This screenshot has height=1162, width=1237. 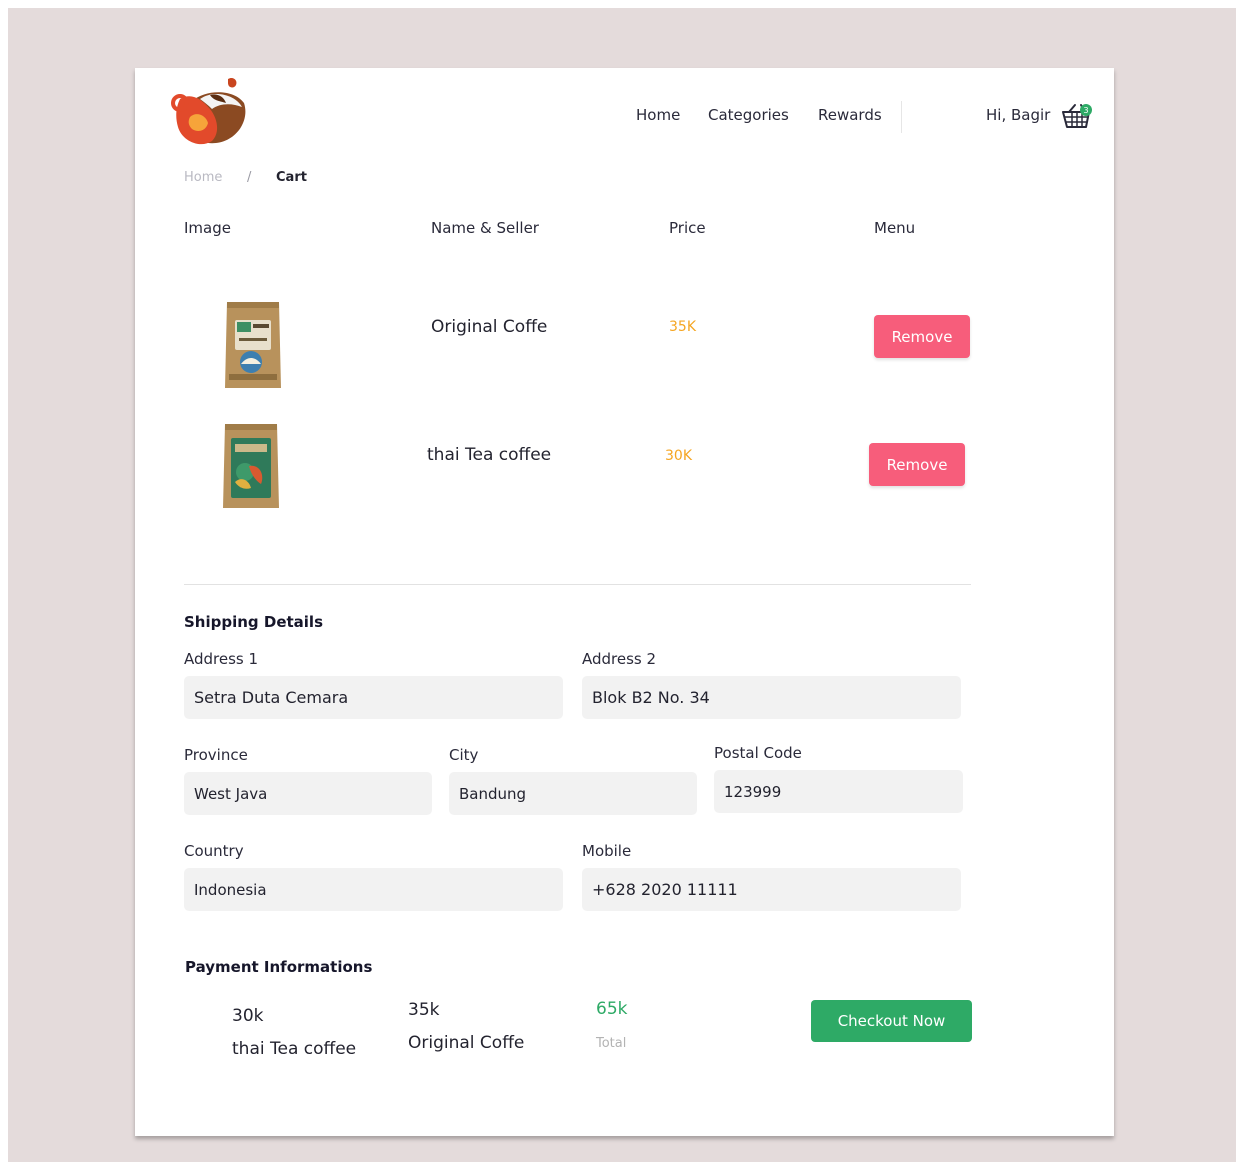 I want to click on product-image-original-coffe, so click(x=253, y=345).